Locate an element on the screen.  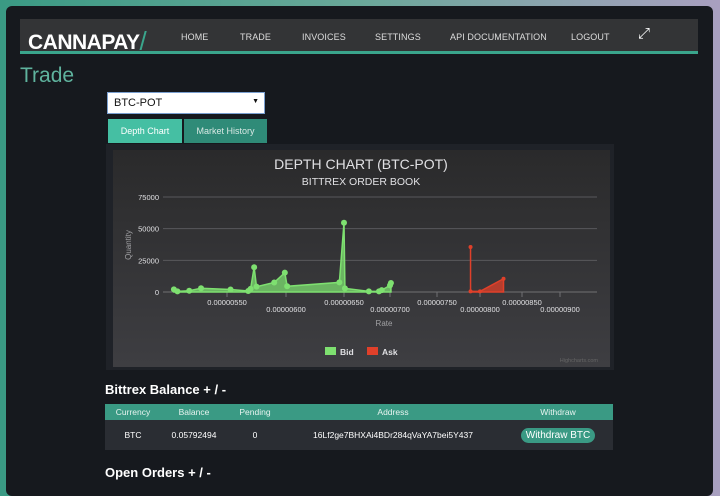
nav-settings: SETTINGS is located at coordinates (398, 37).